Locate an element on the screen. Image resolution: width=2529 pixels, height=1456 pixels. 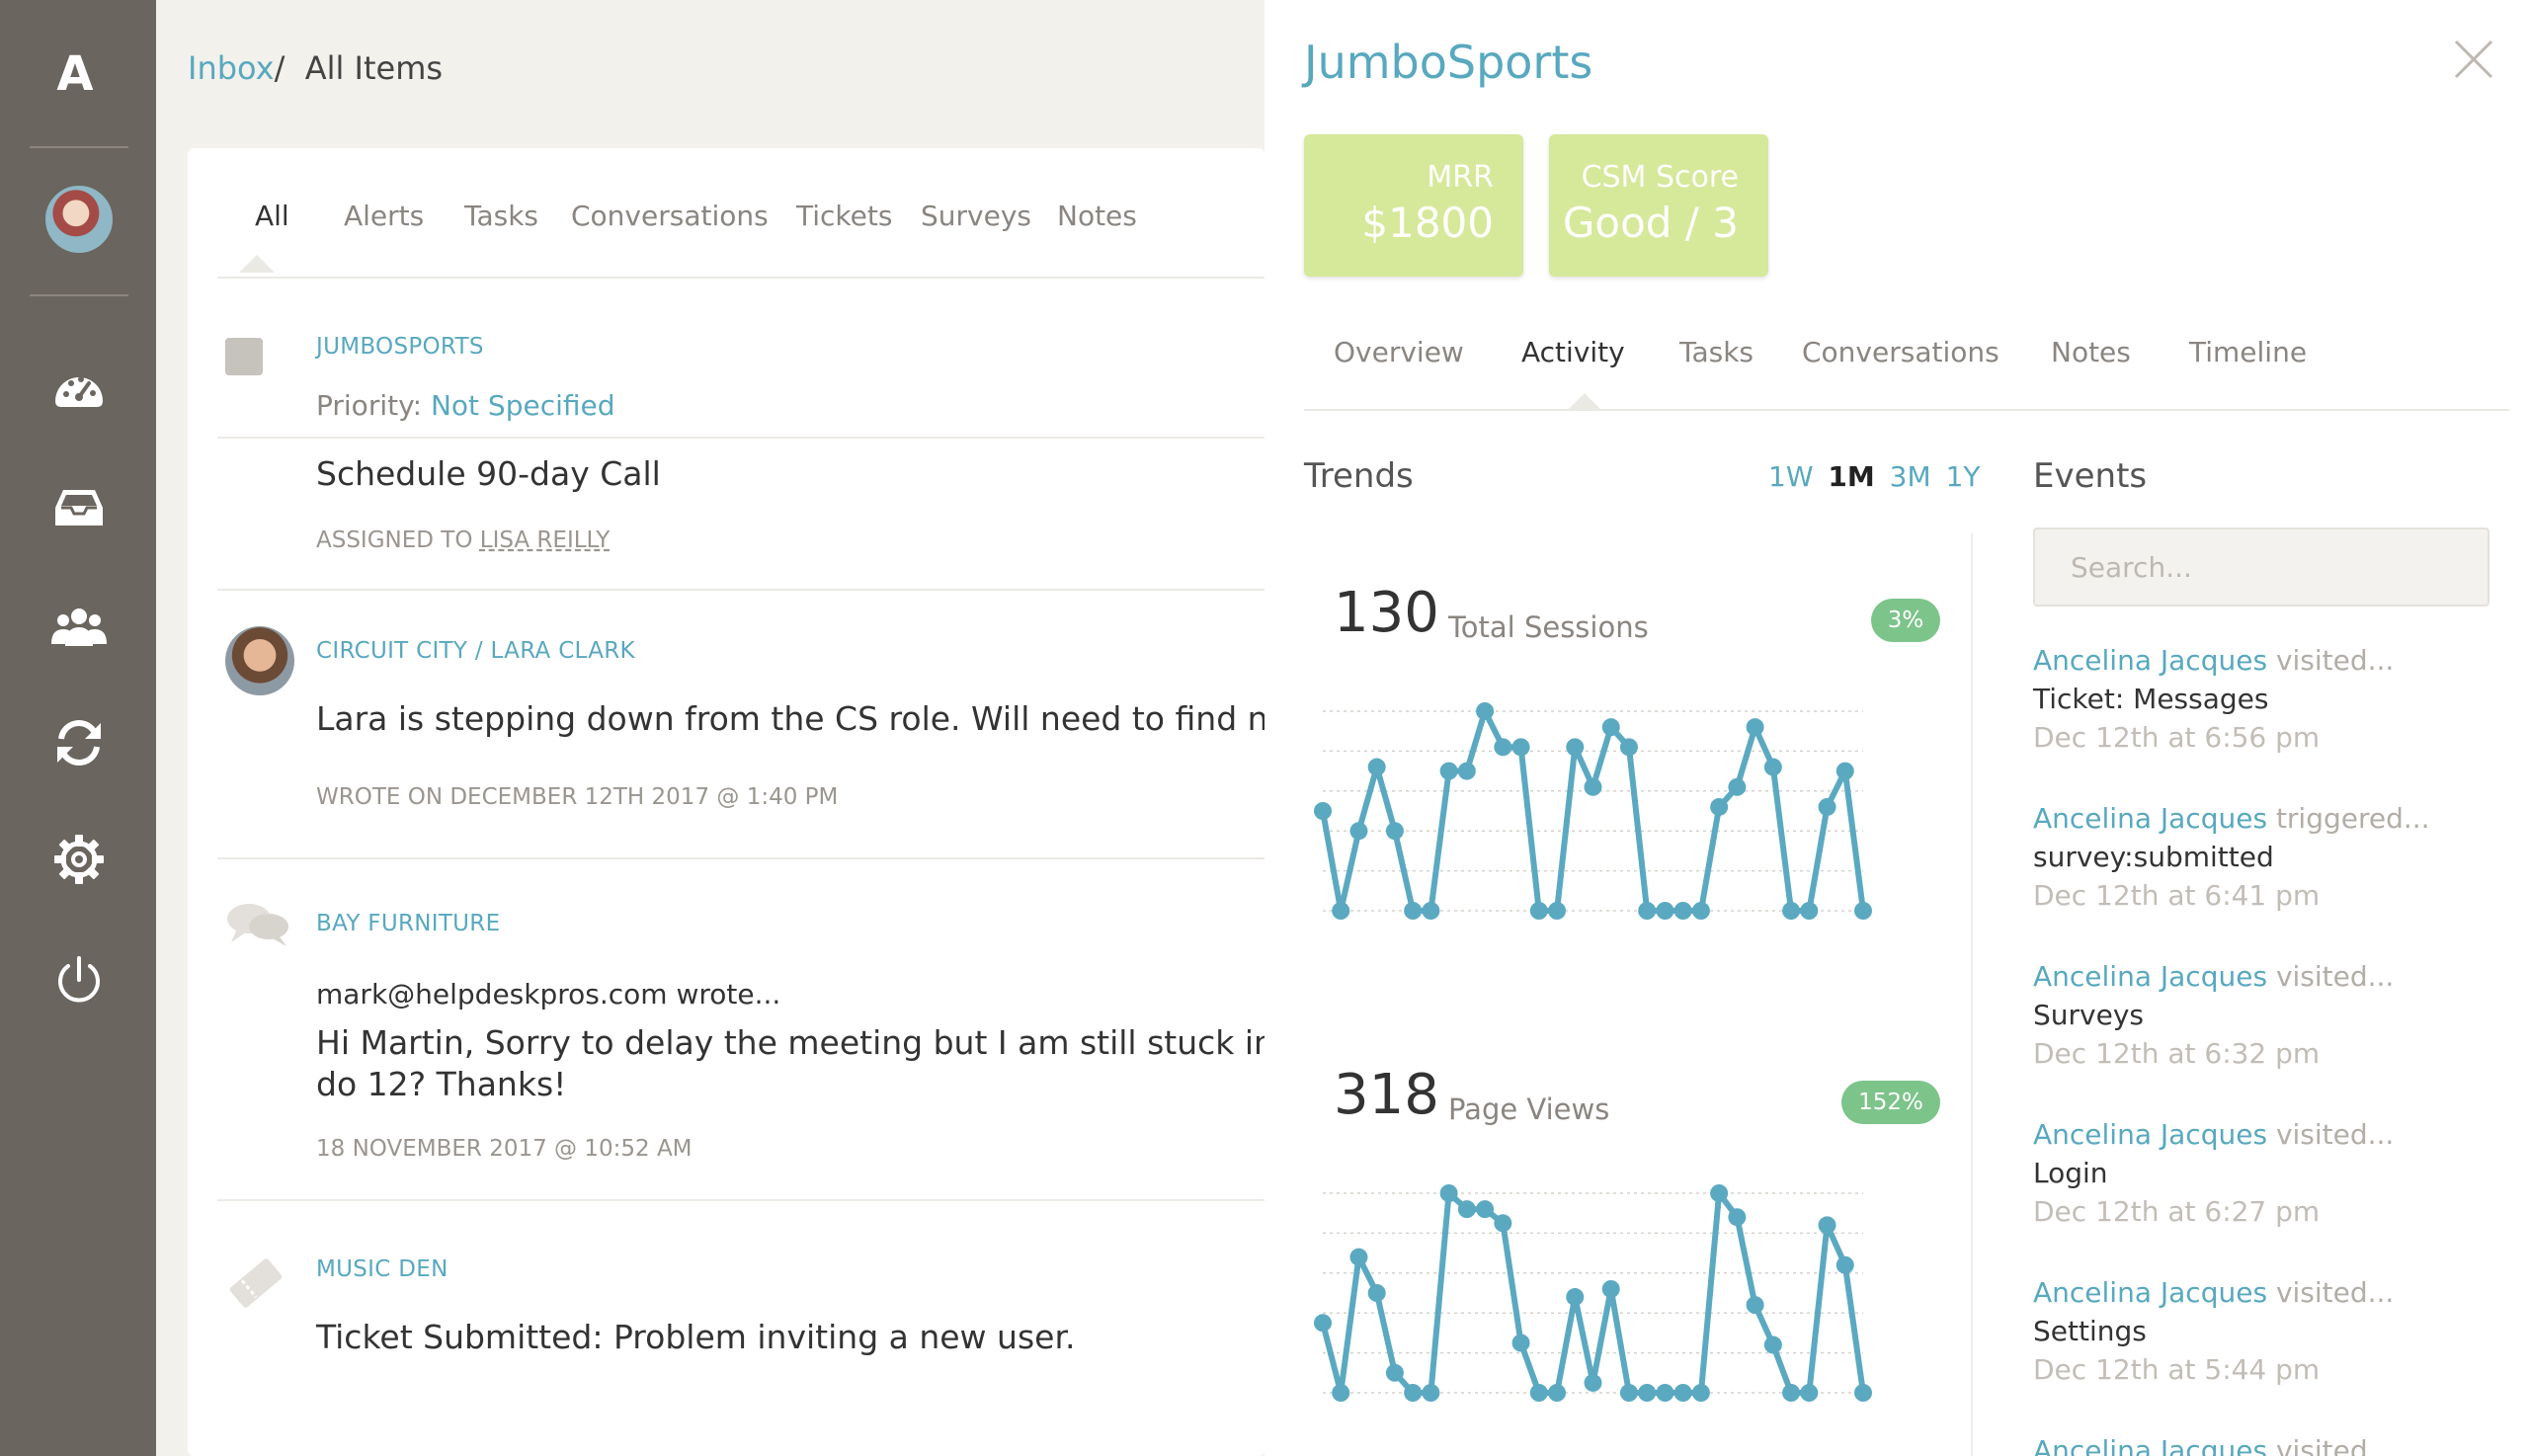
feed-org: MUSIC DEN is located at coordinates (382, 1269).